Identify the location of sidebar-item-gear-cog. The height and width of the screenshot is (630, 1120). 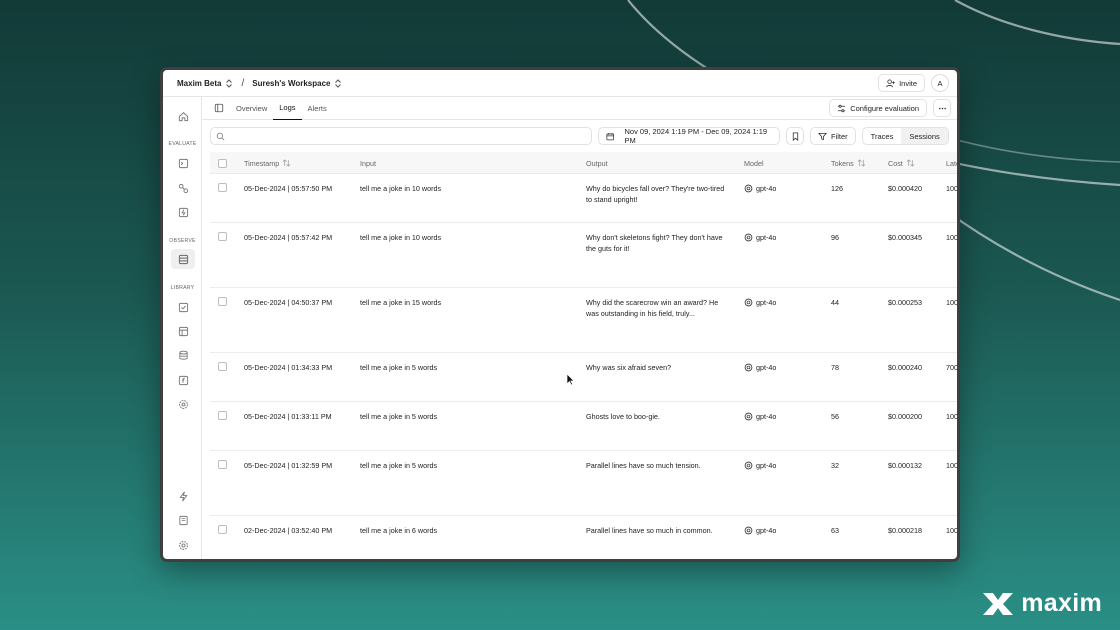
(183, 404).